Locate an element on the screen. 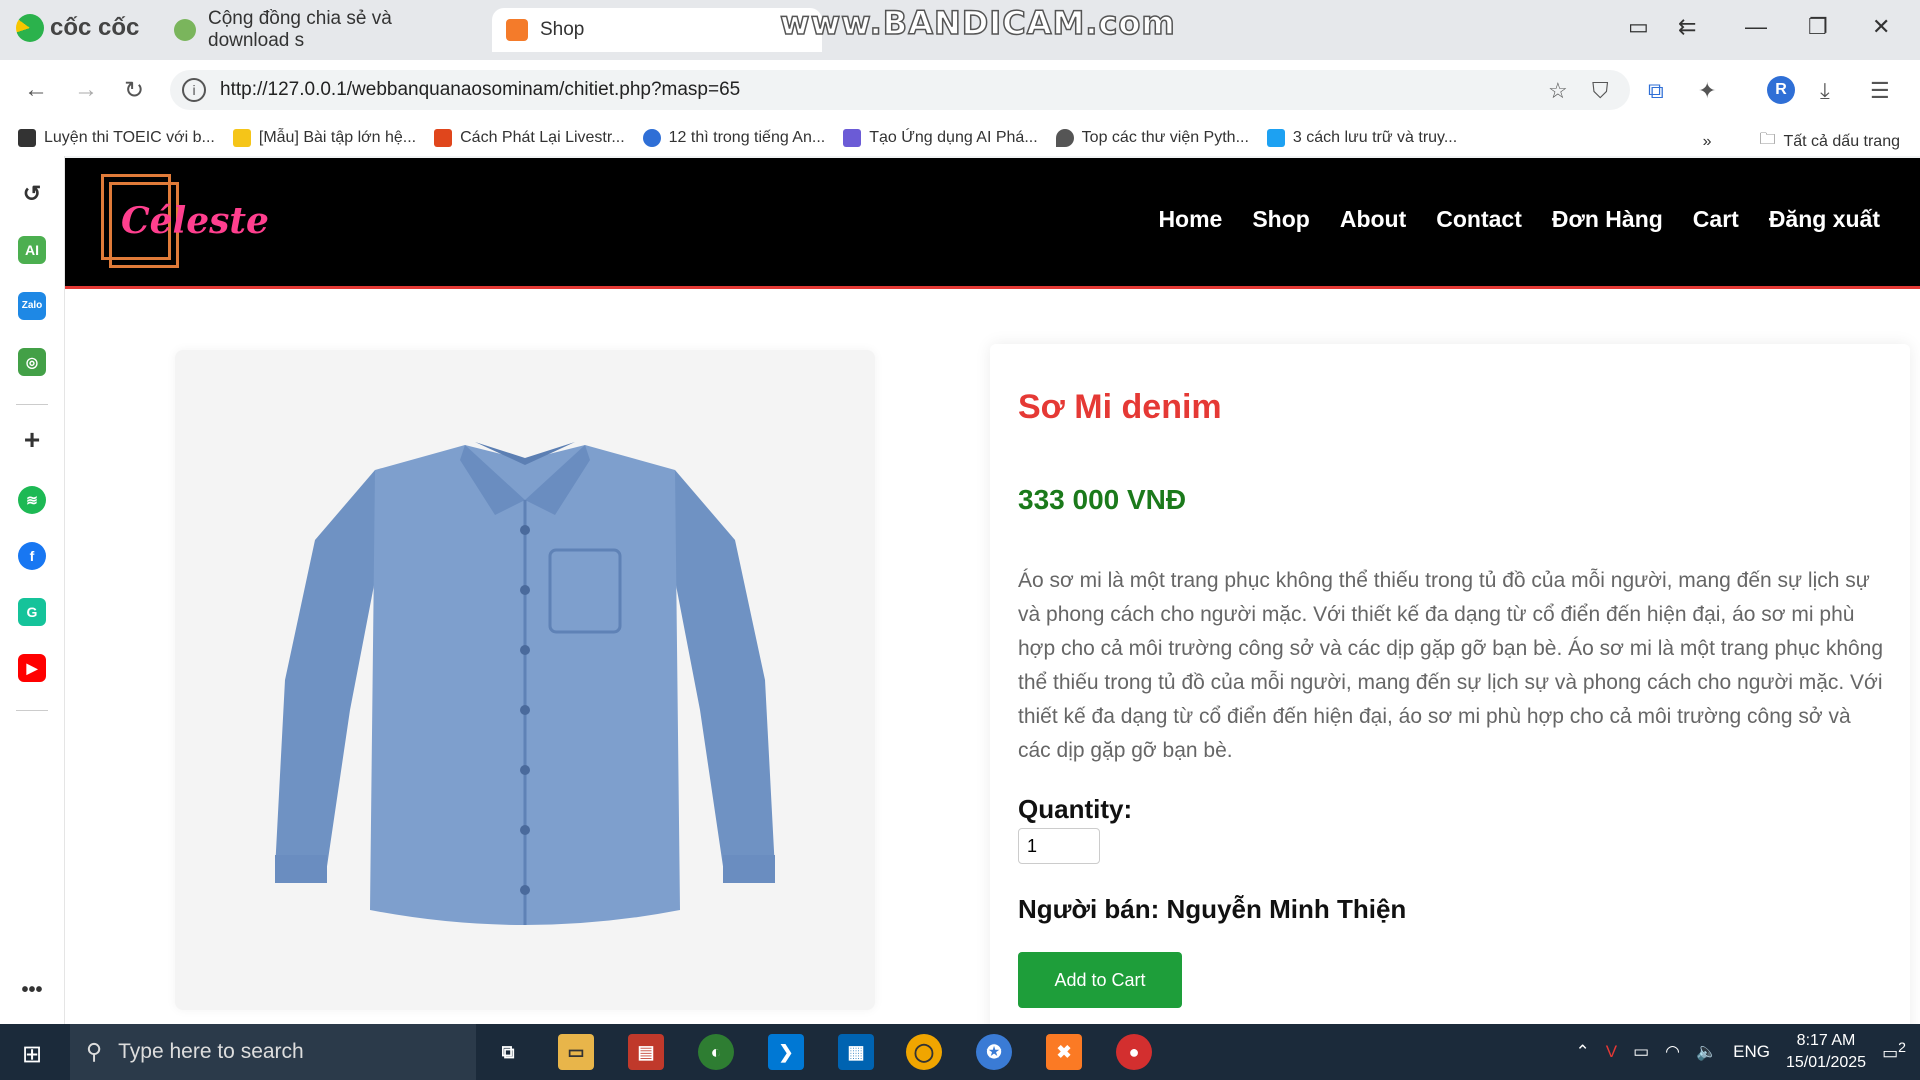 The image size is (1920, 1080). nav-orders: Đơn Hàng is located at coordinates (1607, 219).